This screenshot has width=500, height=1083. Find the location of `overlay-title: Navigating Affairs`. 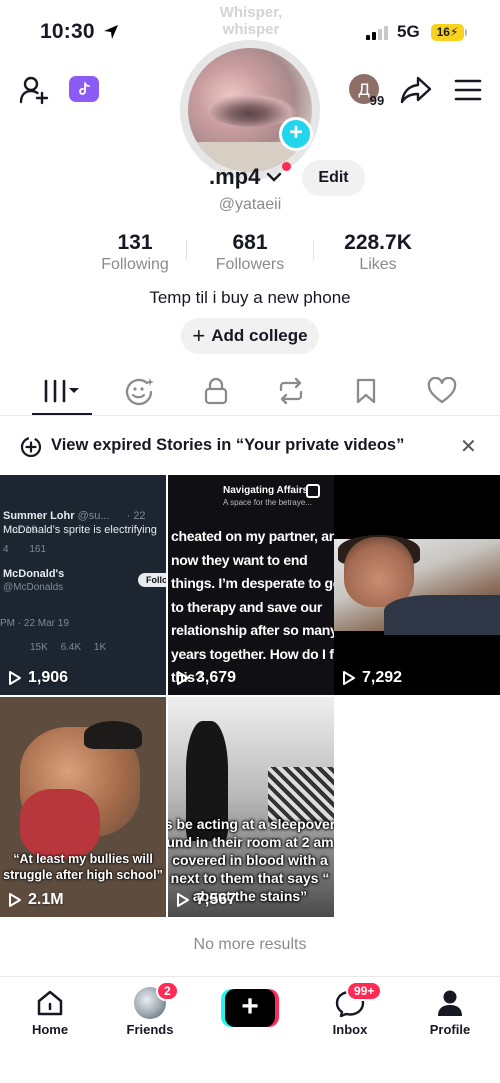

overlay-title: Navigating Affairs is located at coordinates (266, 490).